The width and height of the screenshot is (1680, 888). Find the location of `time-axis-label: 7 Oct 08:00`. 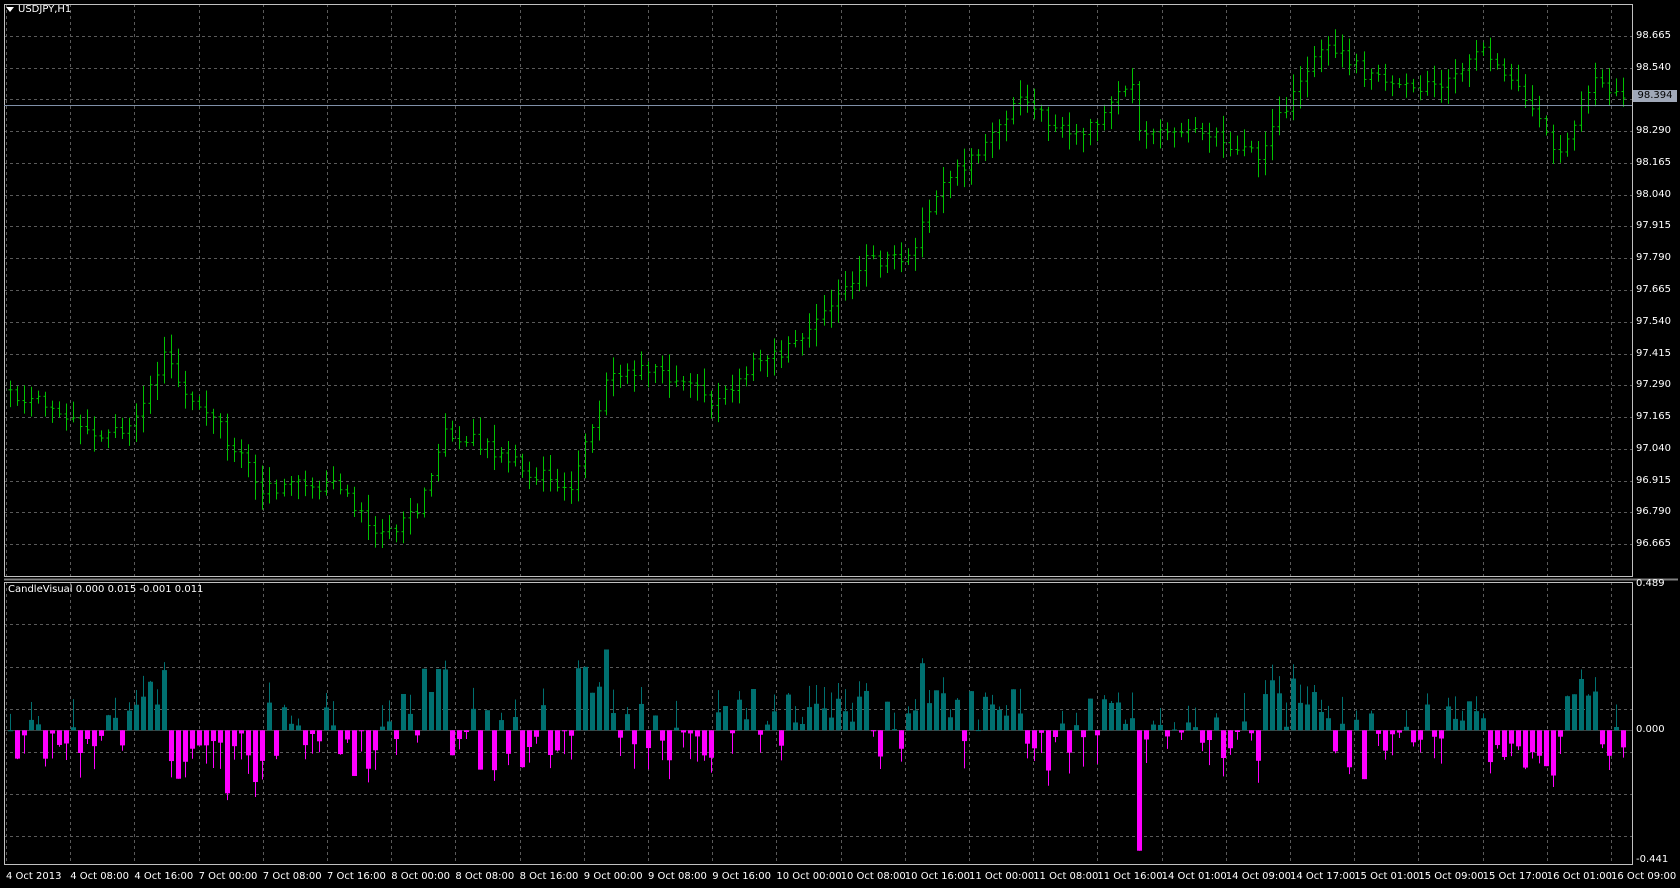

time-axis-label: 7 Oct 08:00 is located at coordinates (292, 876).